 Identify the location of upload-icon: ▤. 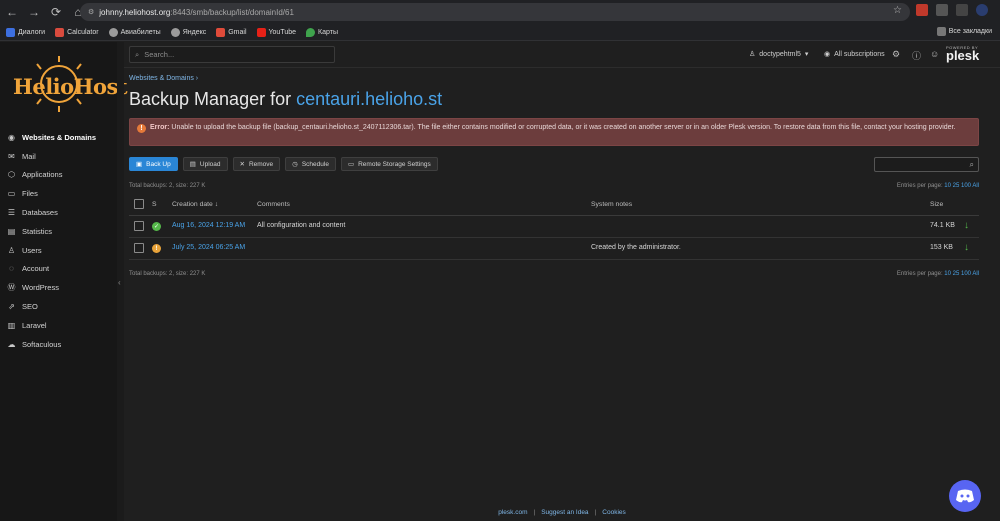
(192, 164).